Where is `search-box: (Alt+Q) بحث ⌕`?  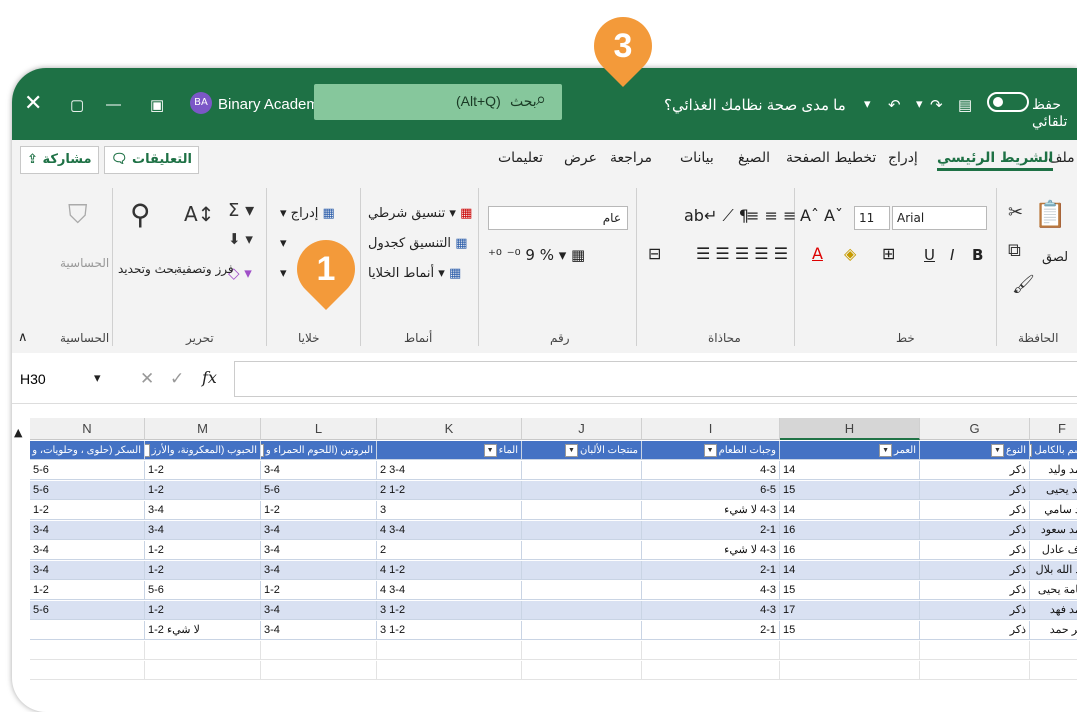 search-box: (Alt+Q) بحث ⌕ is located at coordinates (438, 102).